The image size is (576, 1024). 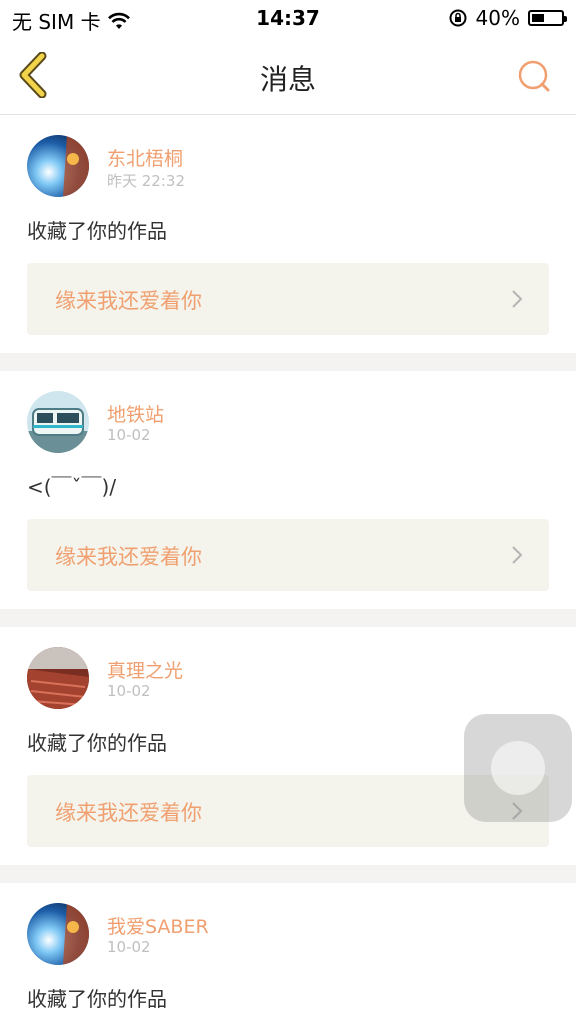 What do you see at coordinates (547, 18) in the screenshot?
I see `battery-icon` at bounding box center [547, 18].